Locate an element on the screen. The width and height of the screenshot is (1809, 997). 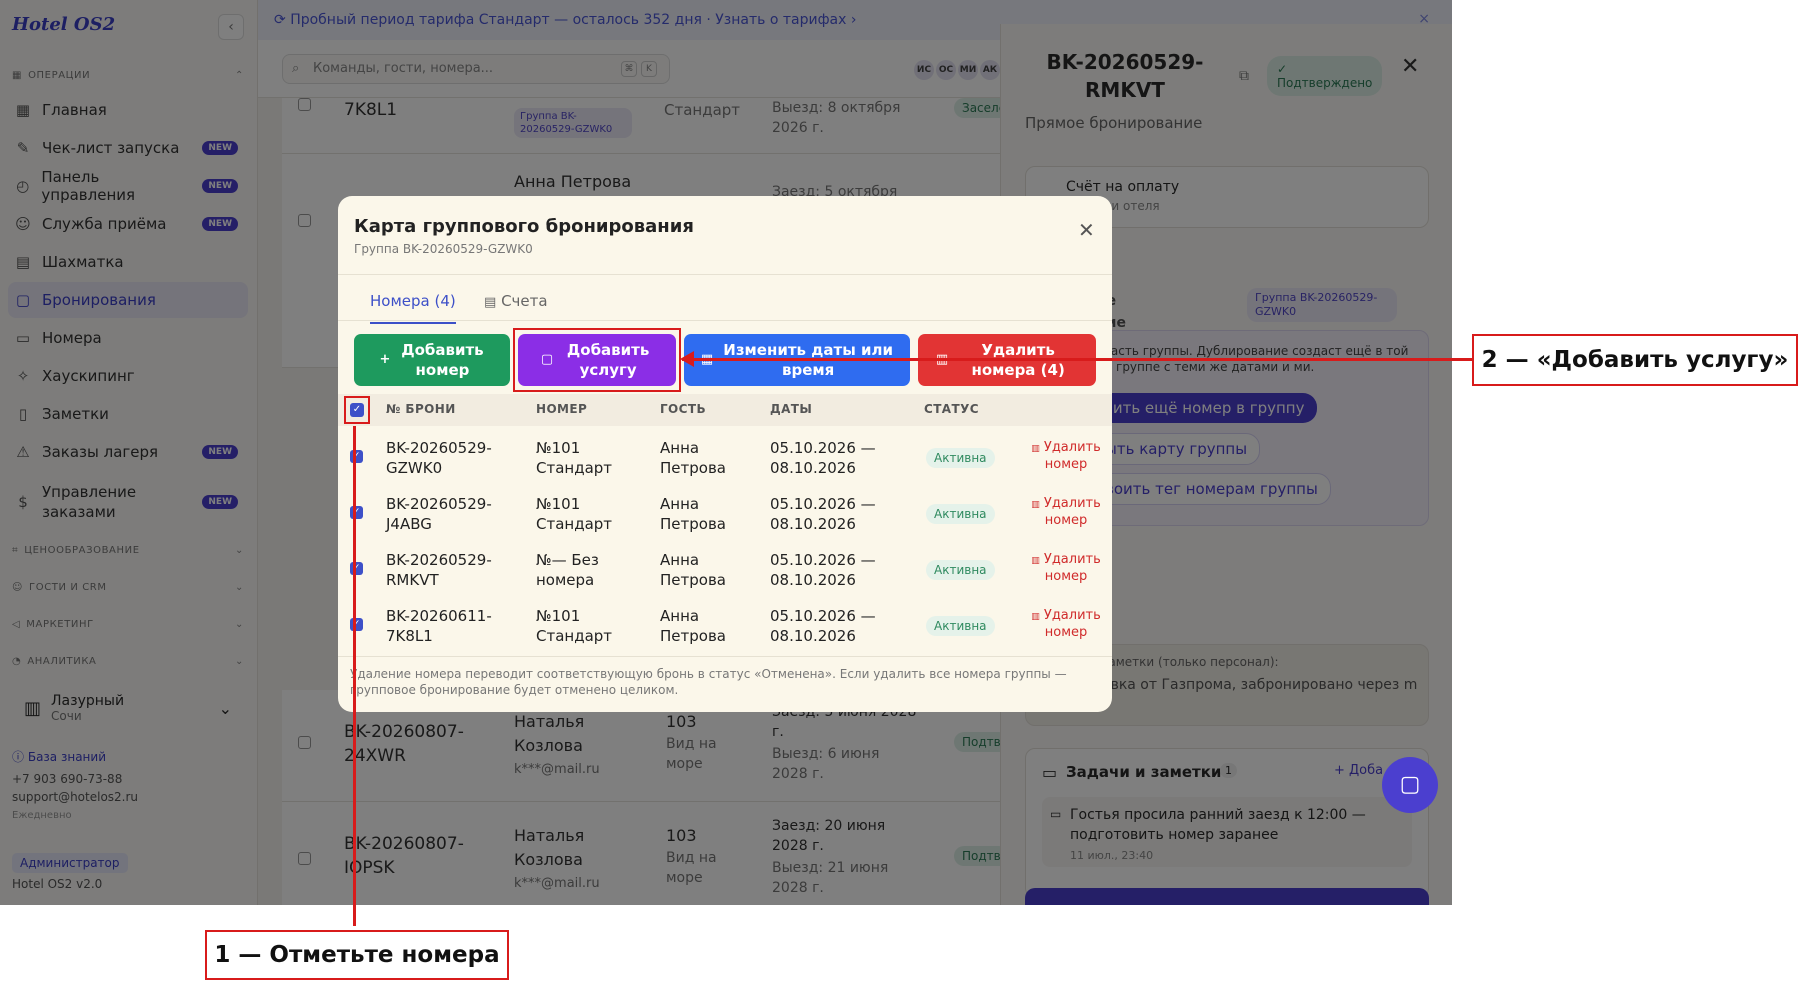
col-booking-no: № БРОНИ is located at coordinates (421, 409).